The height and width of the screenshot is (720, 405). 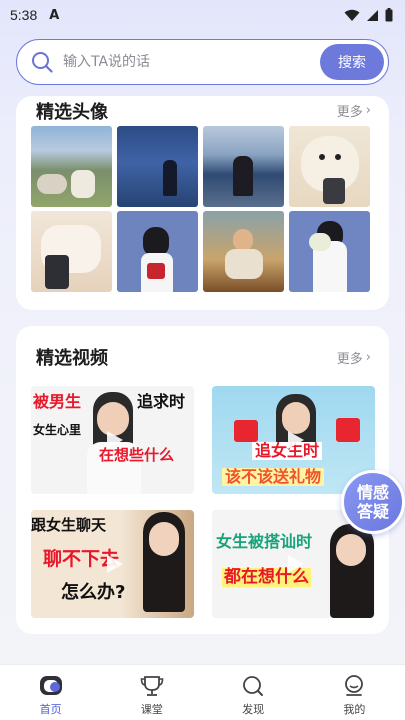 What do you see at coordinates (151, 709) in the screenshot?
I see `tab-label: 课堂` at bounding box center [151, 709].